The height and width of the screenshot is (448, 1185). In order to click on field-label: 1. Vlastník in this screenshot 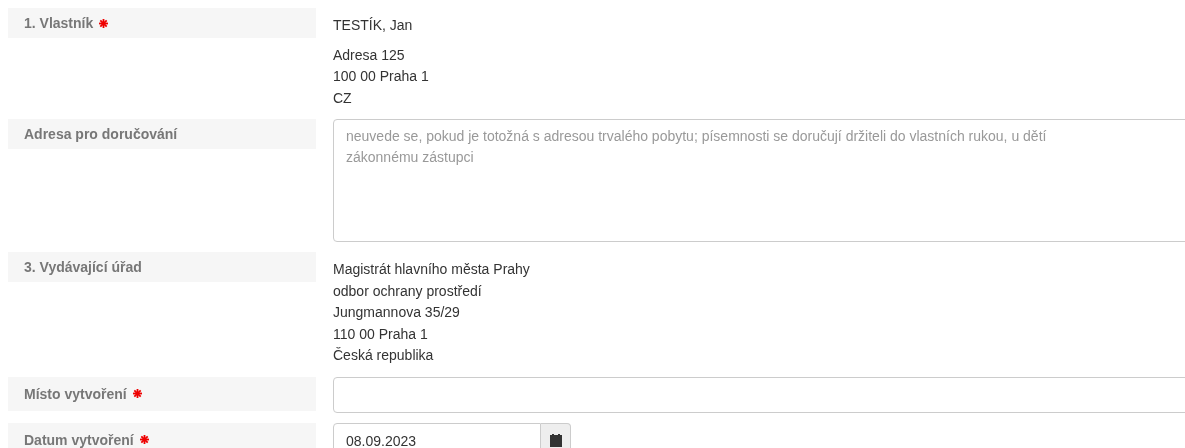, I will do `click(59, 23)`.